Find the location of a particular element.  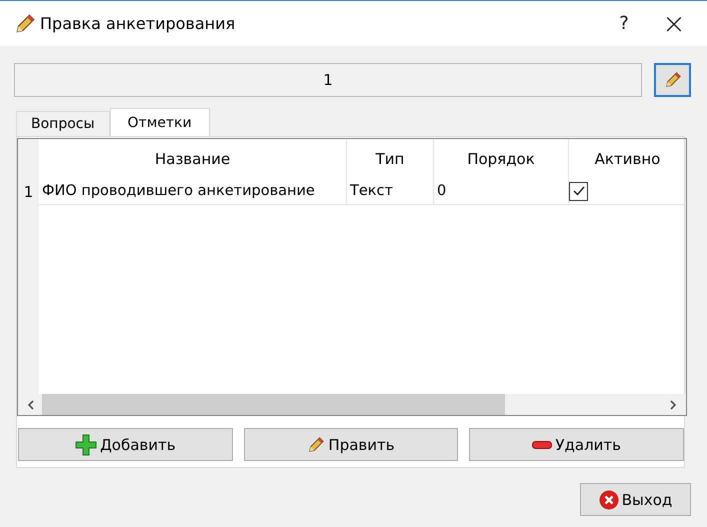

checkbox is located at coordinates (578, 191).